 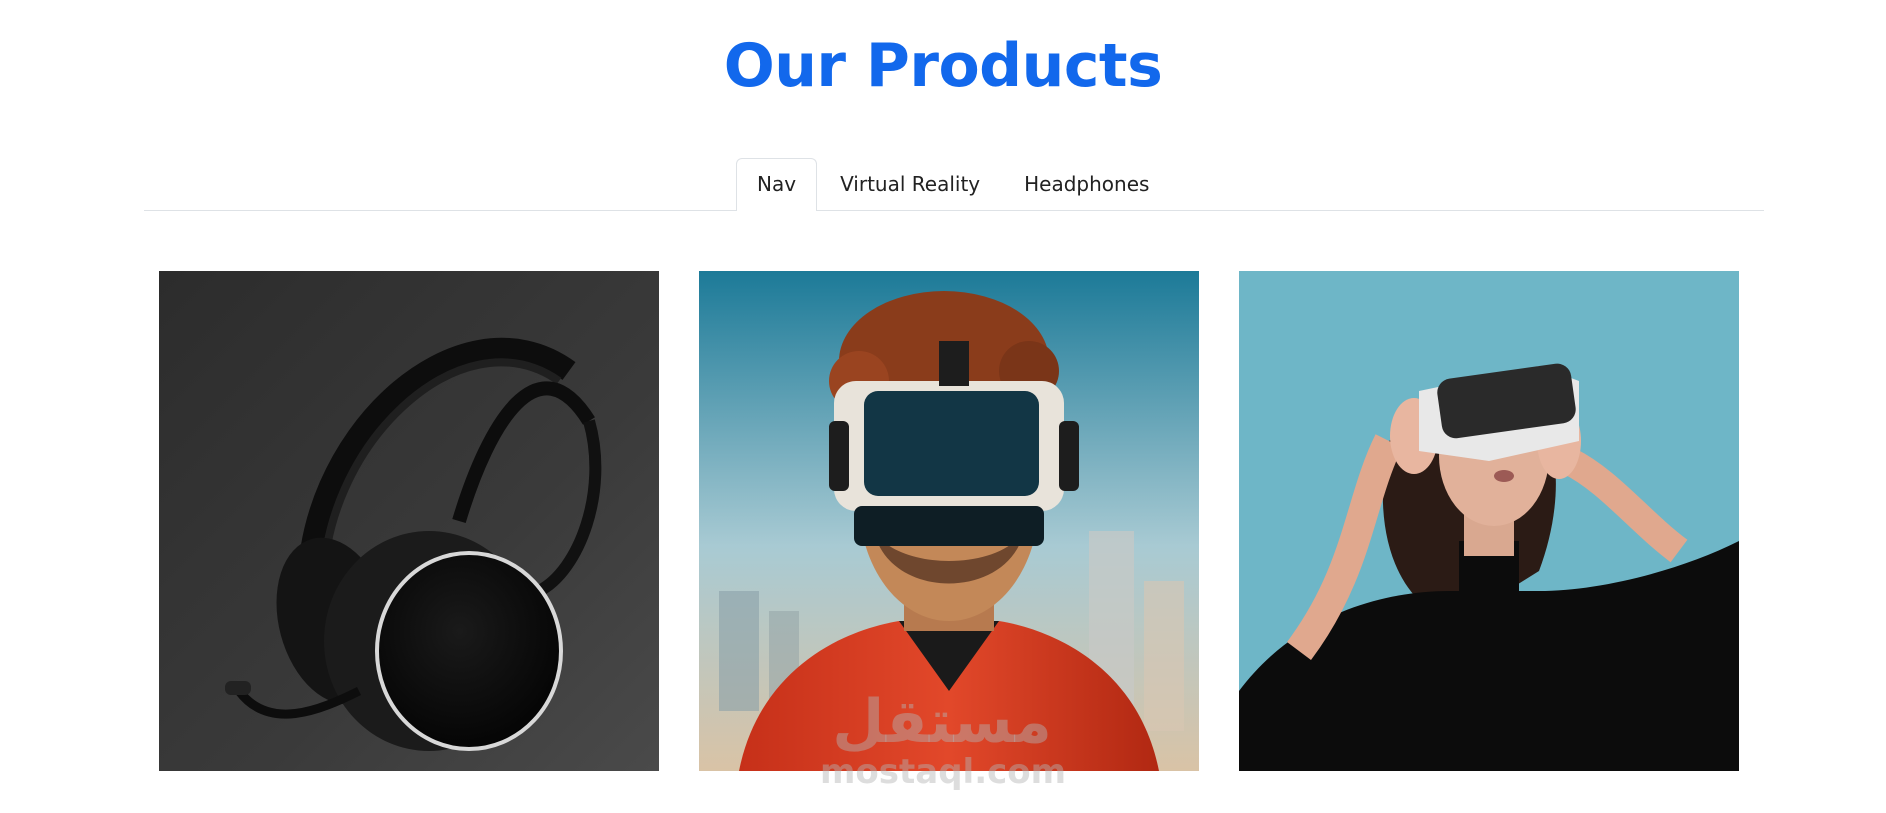 I want to click on tab-virtual-reality: Virtual Reality, so click(x=910, y=183).